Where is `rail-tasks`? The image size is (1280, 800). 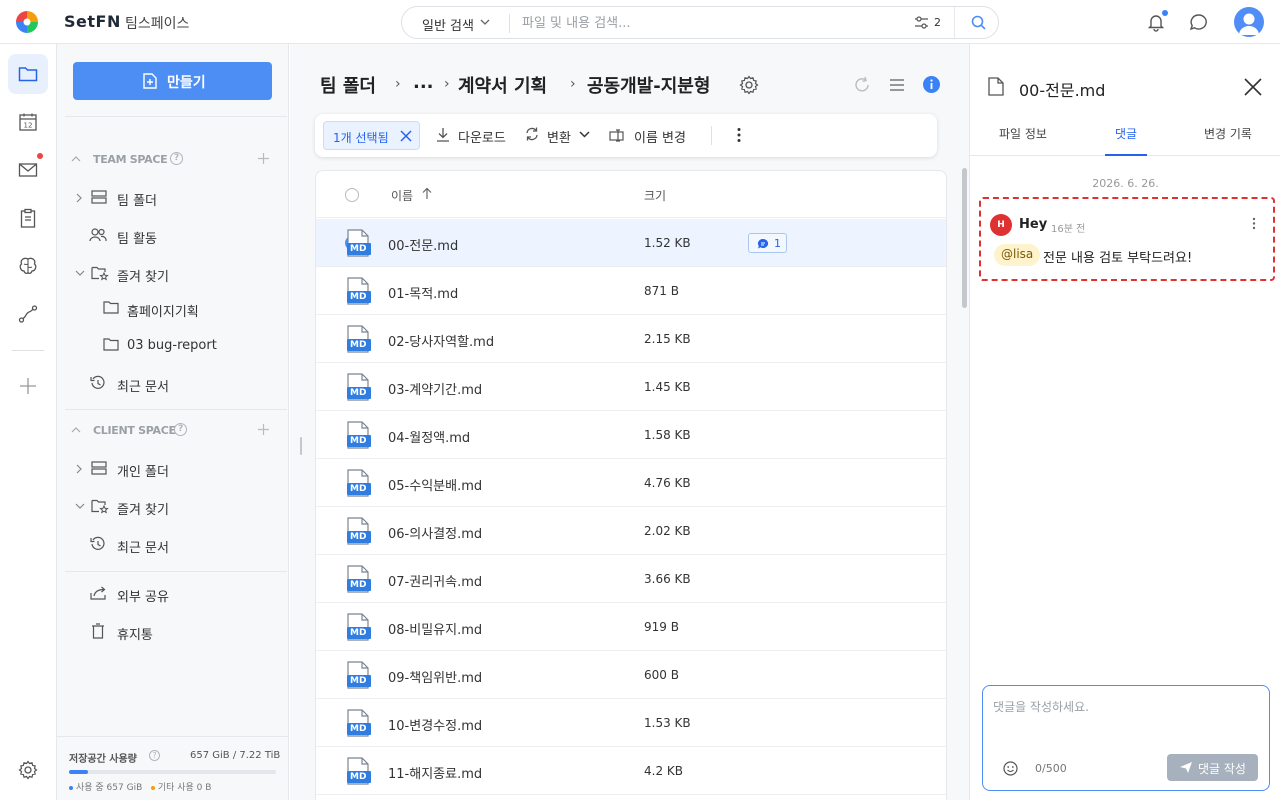
rail-tasks is located at coordinates (28, 218).